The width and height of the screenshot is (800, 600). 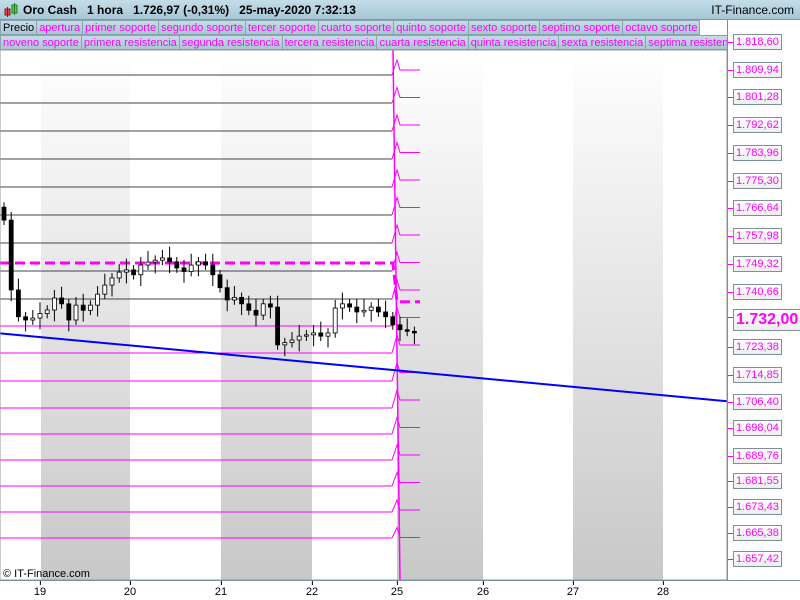 I want to click on price-label: 1.749,32, so click(x=755, y=264).